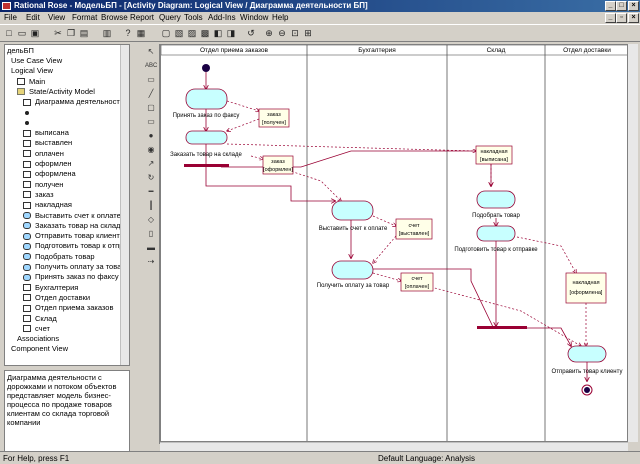  What do you see at coordinates (74, 267) in the screenshot?
I see `tree-item: Получить оплату за товар` at bounding box center [74, 267].